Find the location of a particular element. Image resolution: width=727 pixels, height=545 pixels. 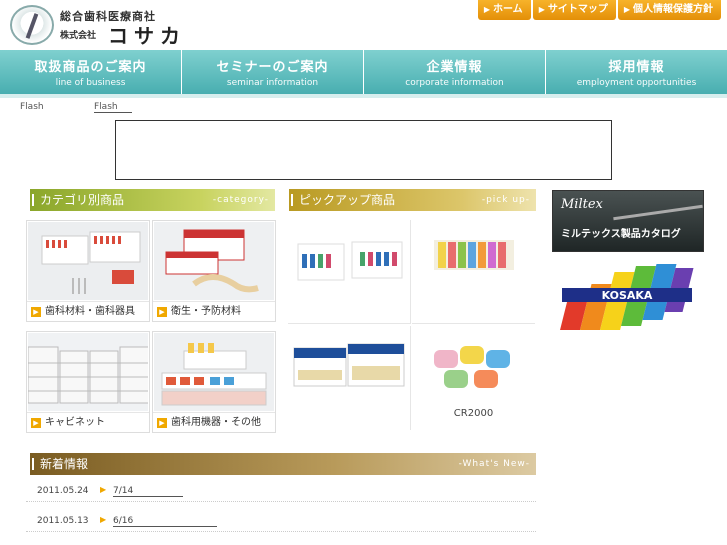

category-hygiene-prevention: ▶ 衛生・予防材料 is located at coordinates (214, 271).